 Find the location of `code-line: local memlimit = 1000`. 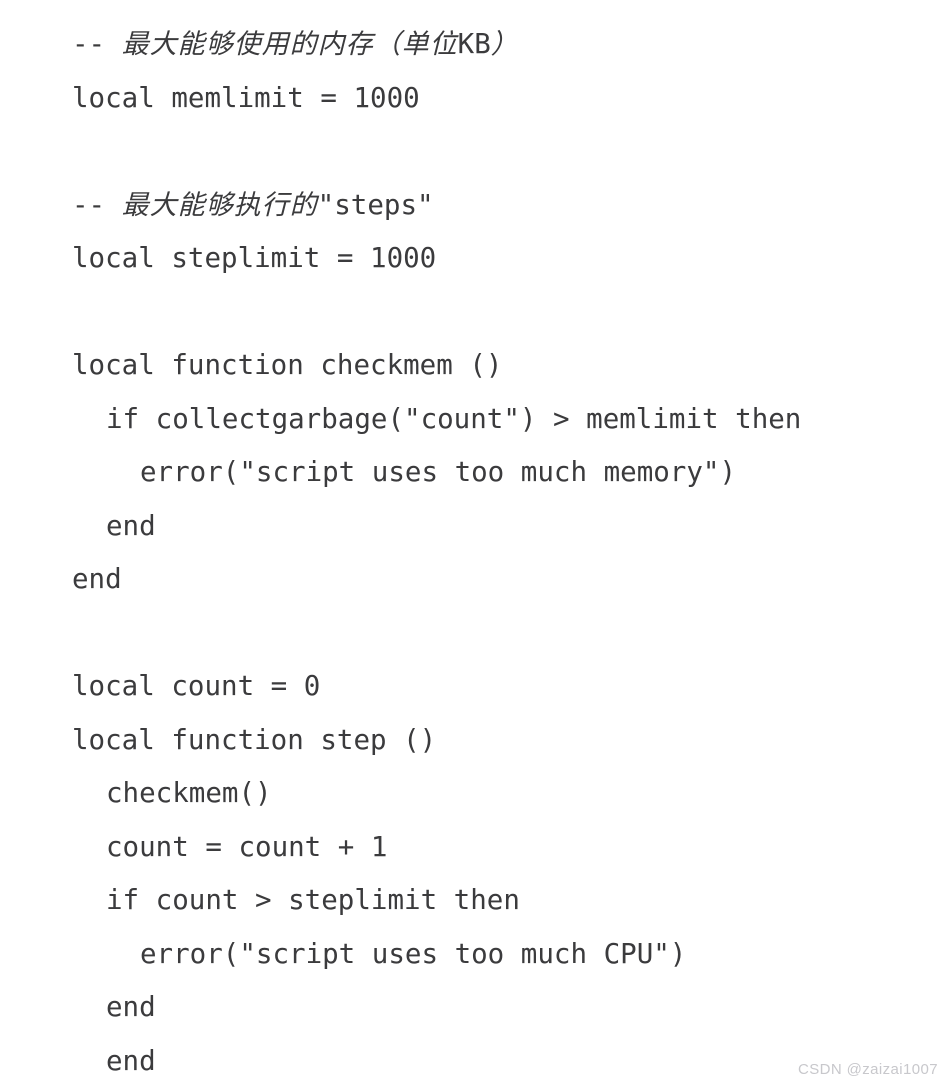

code-line: local memlimit = 1000 is located at coordinates (476, 99).